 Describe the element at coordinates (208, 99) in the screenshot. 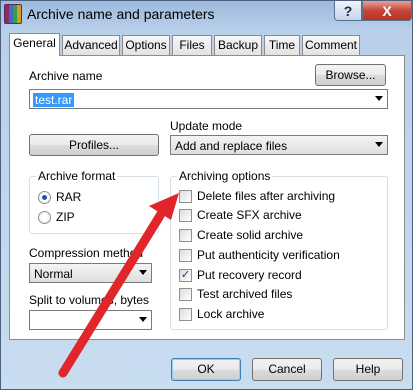

I see `archive-name-combo: test.rar` at that location.